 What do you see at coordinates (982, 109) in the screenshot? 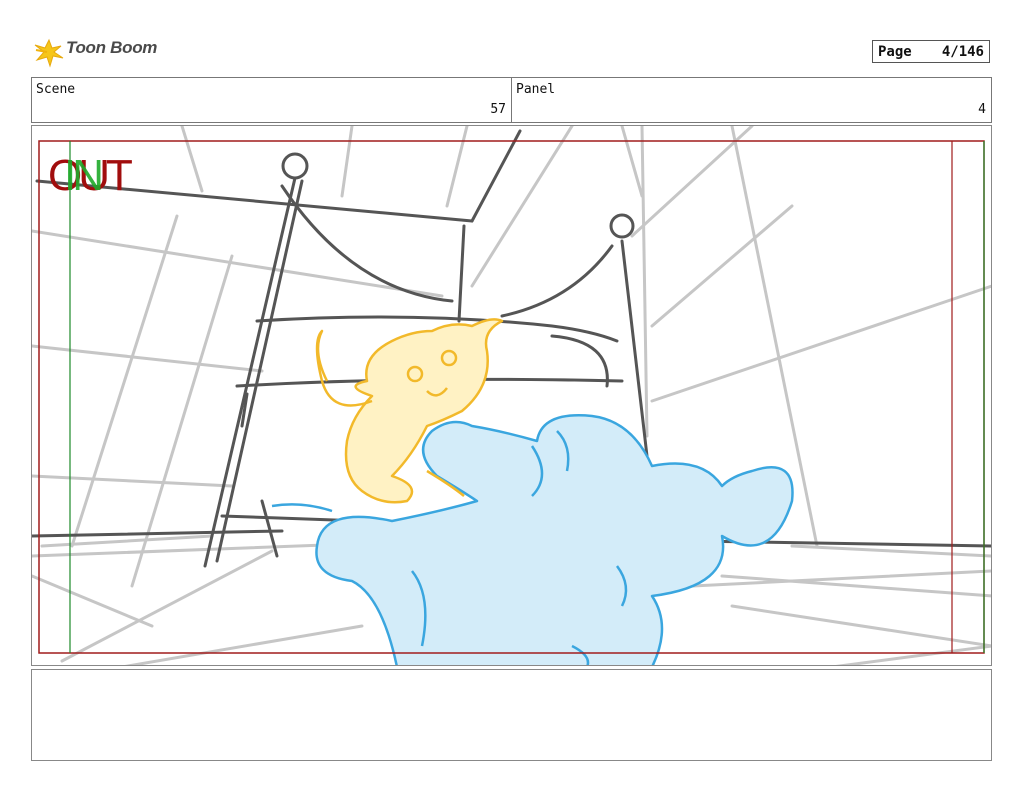
I see `panel-value: 4` at bounding box center [982, 109].